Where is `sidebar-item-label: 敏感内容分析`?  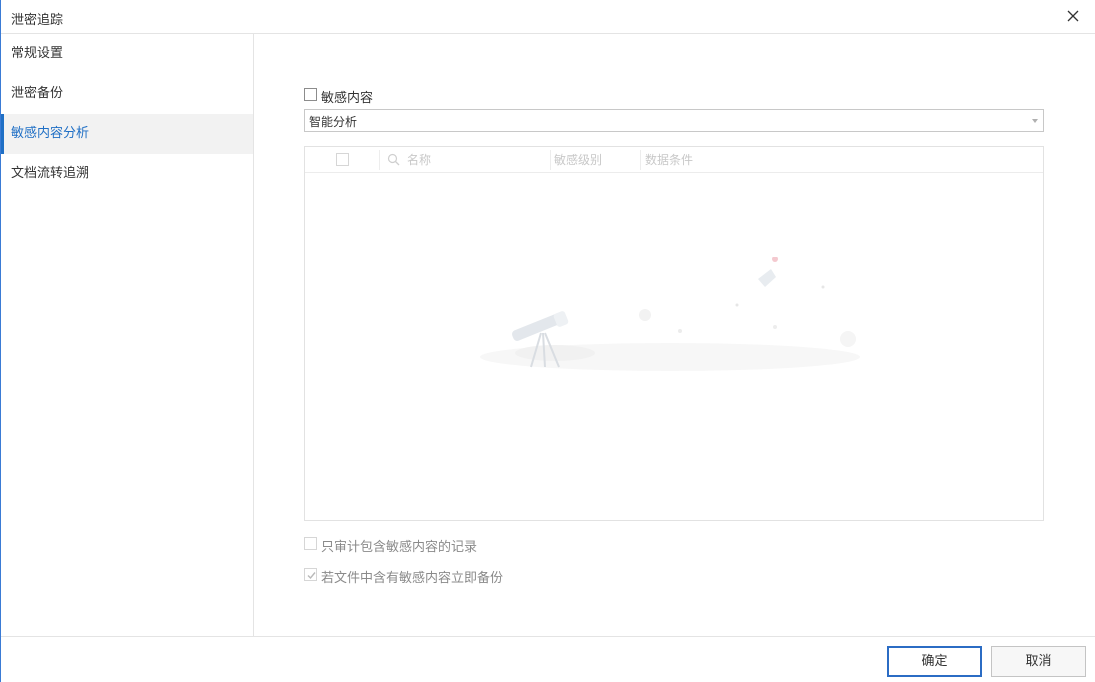
sidebar-item-label: 敏感内容分析 is located at coordinates (50, 133).